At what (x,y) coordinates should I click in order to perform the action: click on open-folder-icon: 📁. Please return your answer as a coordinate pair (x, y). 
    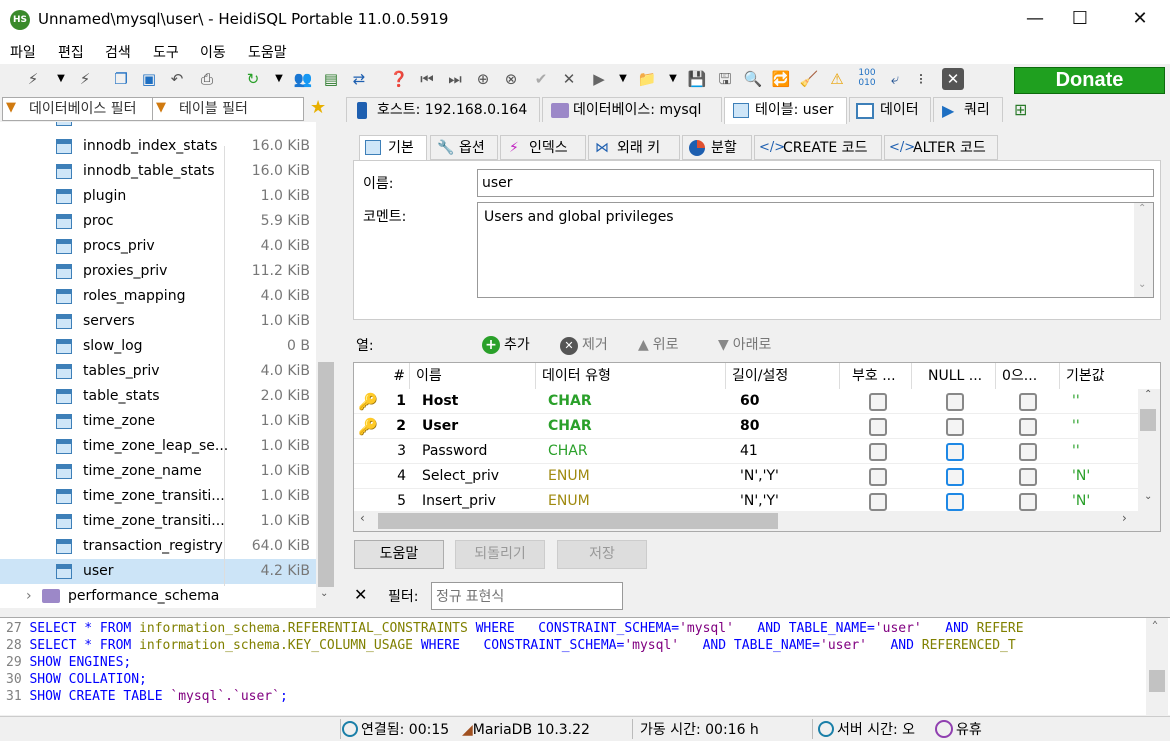
    Looking at the image, I should click on (647, 79).